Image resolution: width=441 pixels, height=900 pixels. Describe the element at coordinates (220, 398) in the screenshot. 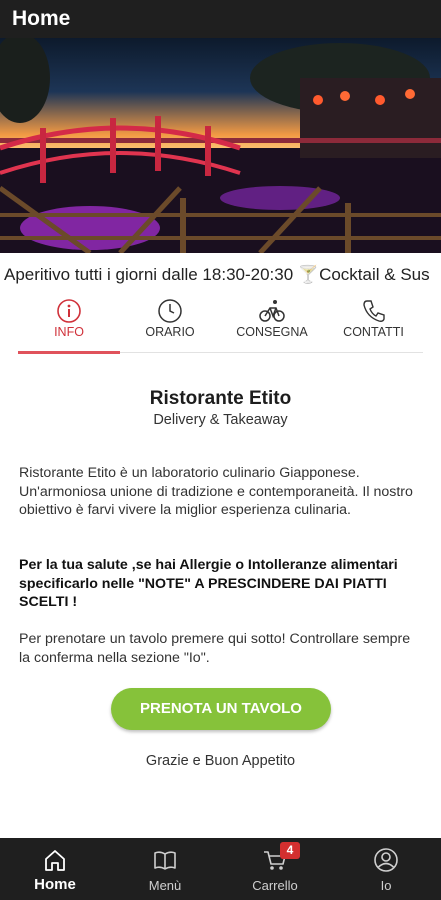

I see `restaurant-name: Ristorante Etito` at that location.